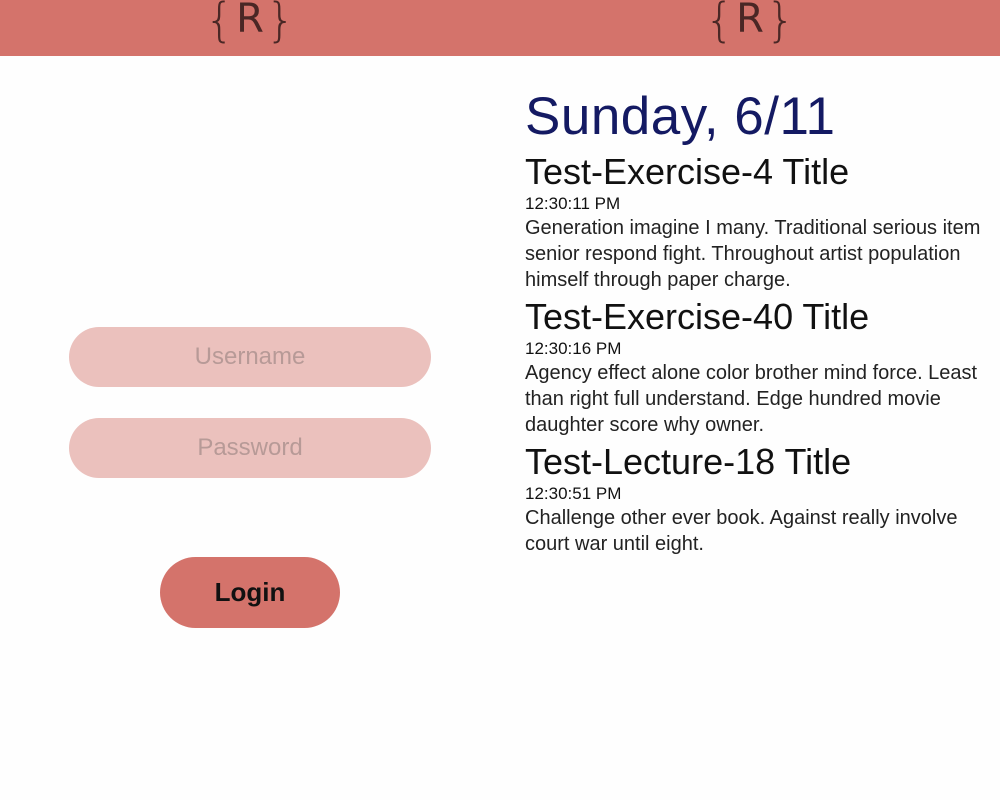  I want to click on entry-time: 12:30:11 PM, so click(573, 203).